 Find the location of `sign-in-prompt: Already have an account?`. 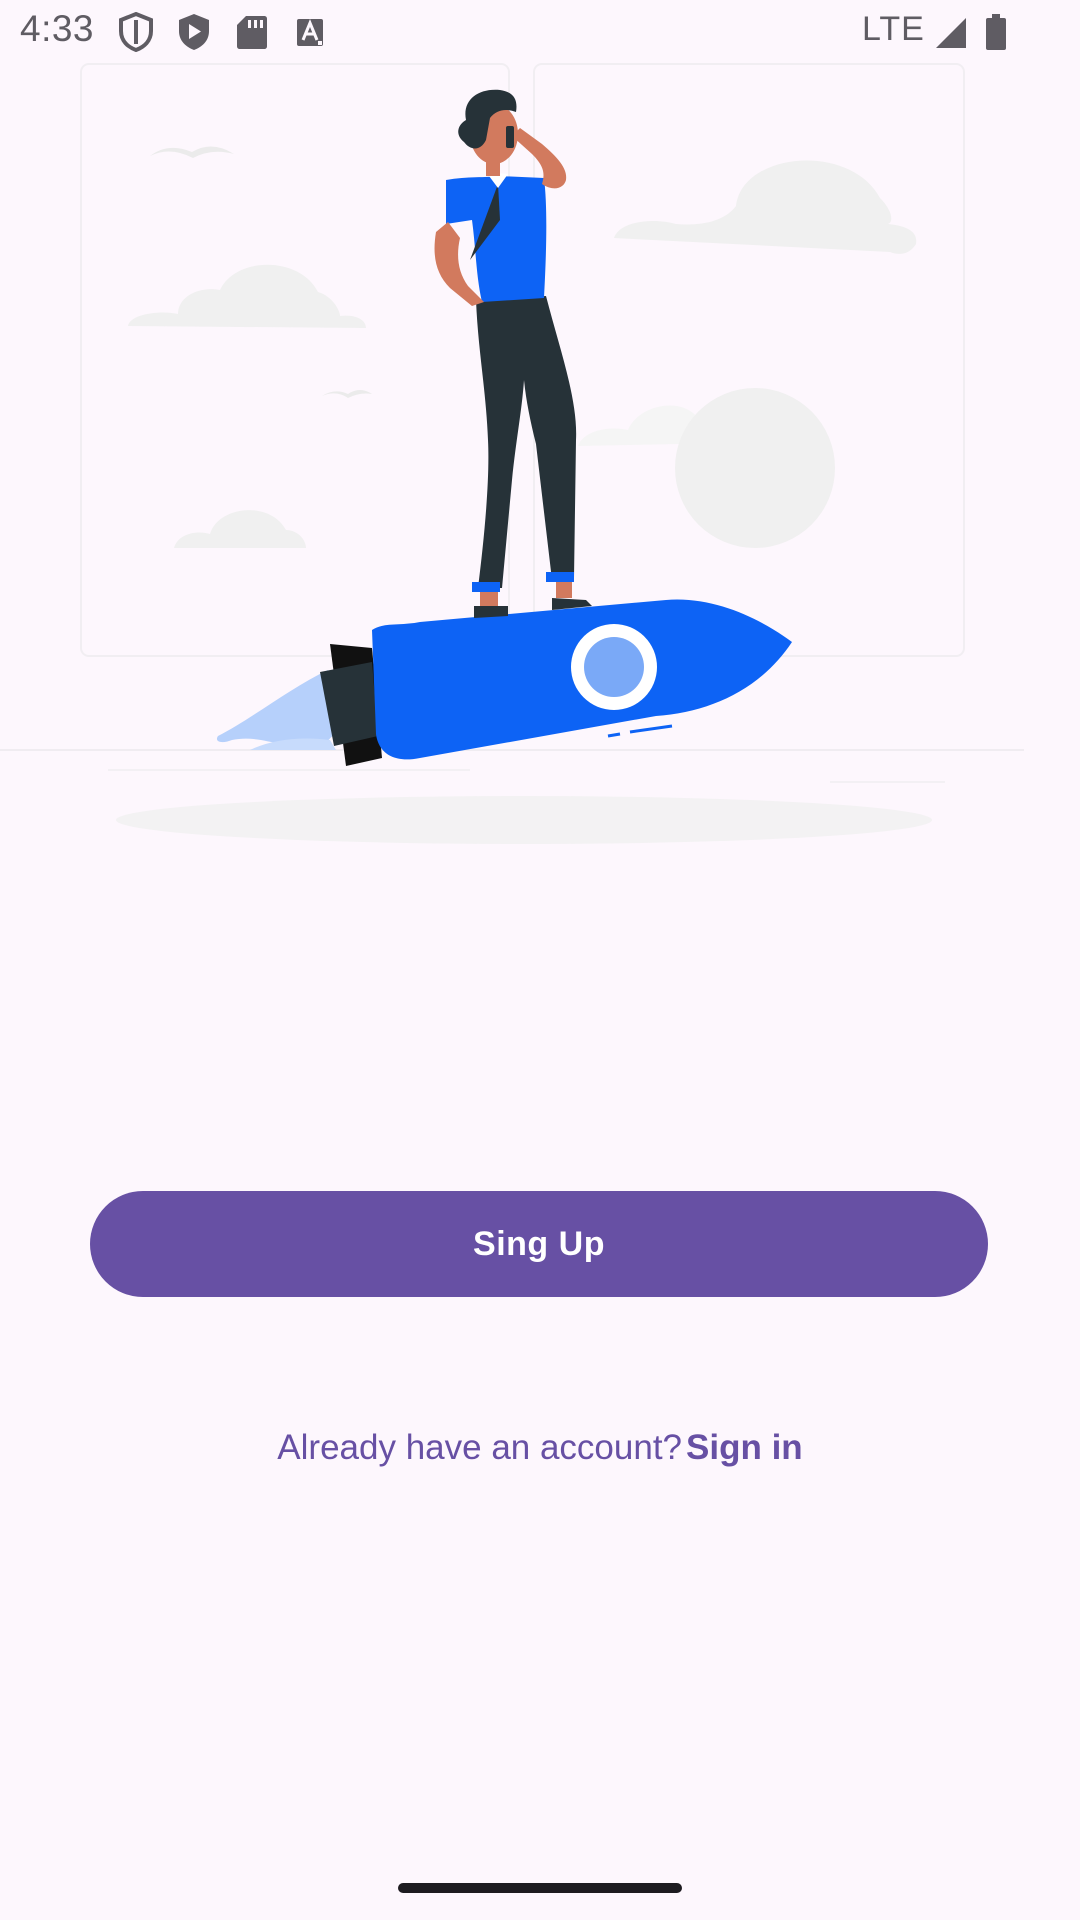

sign-in-prompt: Already have an account? is located at coordinates (480, 1447).